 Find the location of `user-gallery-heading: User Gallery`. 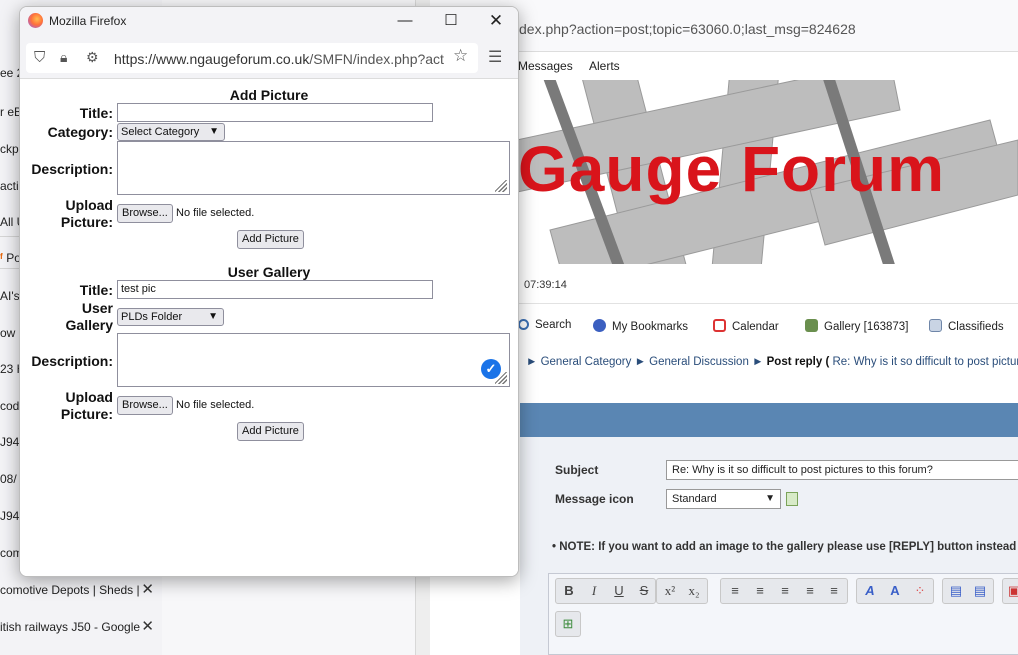

user-gallery-heading: User Gallery is located at coordinates (269, 272).